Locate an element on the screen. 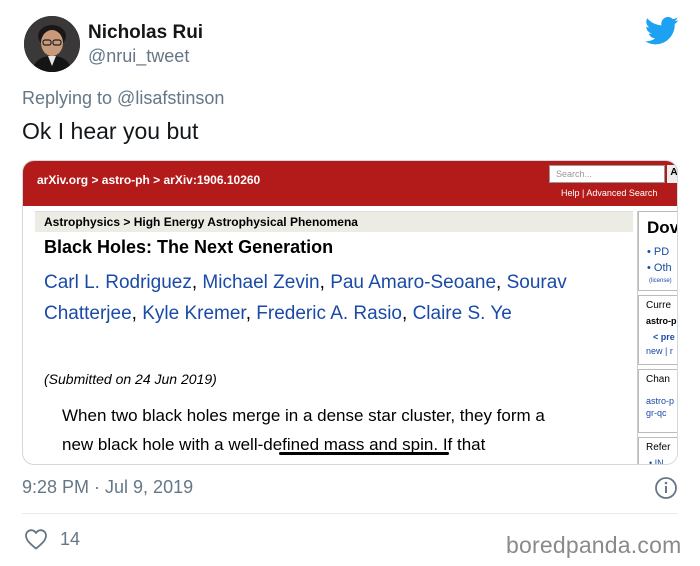 The height and width of the screenshot is (566, 700). tweet-text: Ok I hear you but is located at coordinates (110, 131).